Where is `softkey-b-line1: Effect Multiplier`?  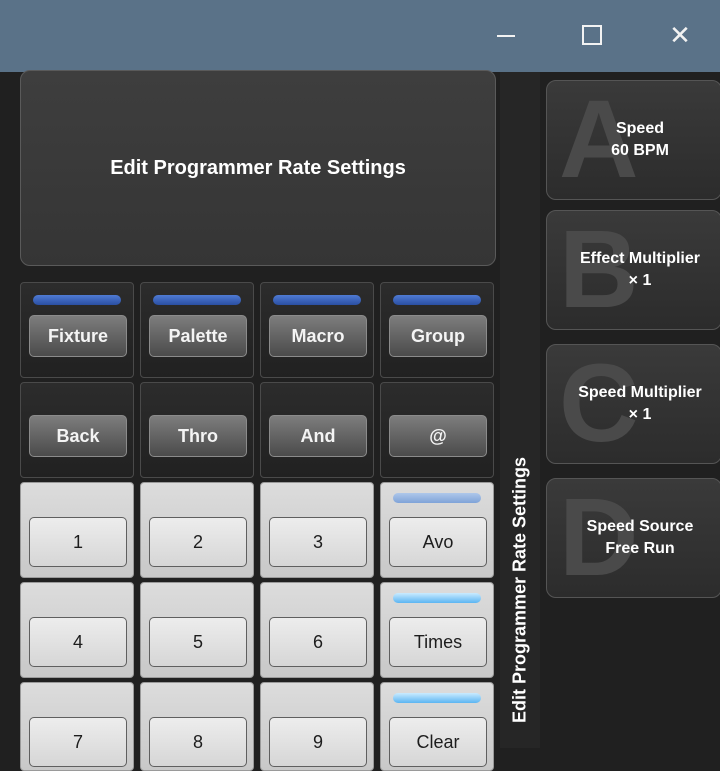
softkey-b-line1: Effect Multiplier is located at coordinates (639, 258).